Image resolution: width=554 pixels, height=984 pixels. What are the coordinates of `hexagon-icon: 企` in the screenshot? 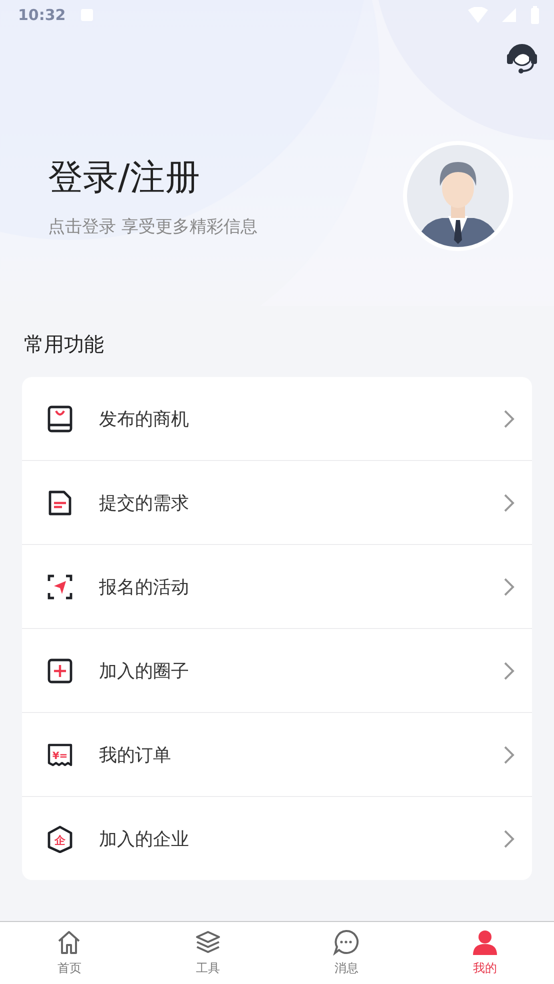 It's located at (60, 838).